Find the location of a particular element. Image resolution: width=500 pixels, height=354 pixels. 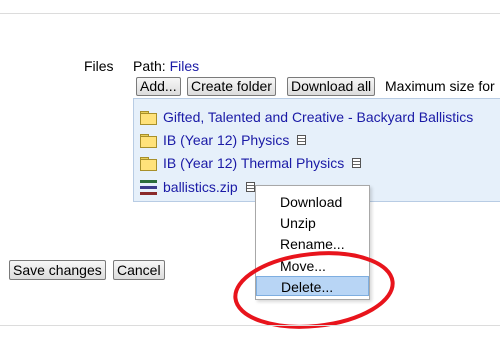

files-field-label: Files is located at coordinates (99, 66).